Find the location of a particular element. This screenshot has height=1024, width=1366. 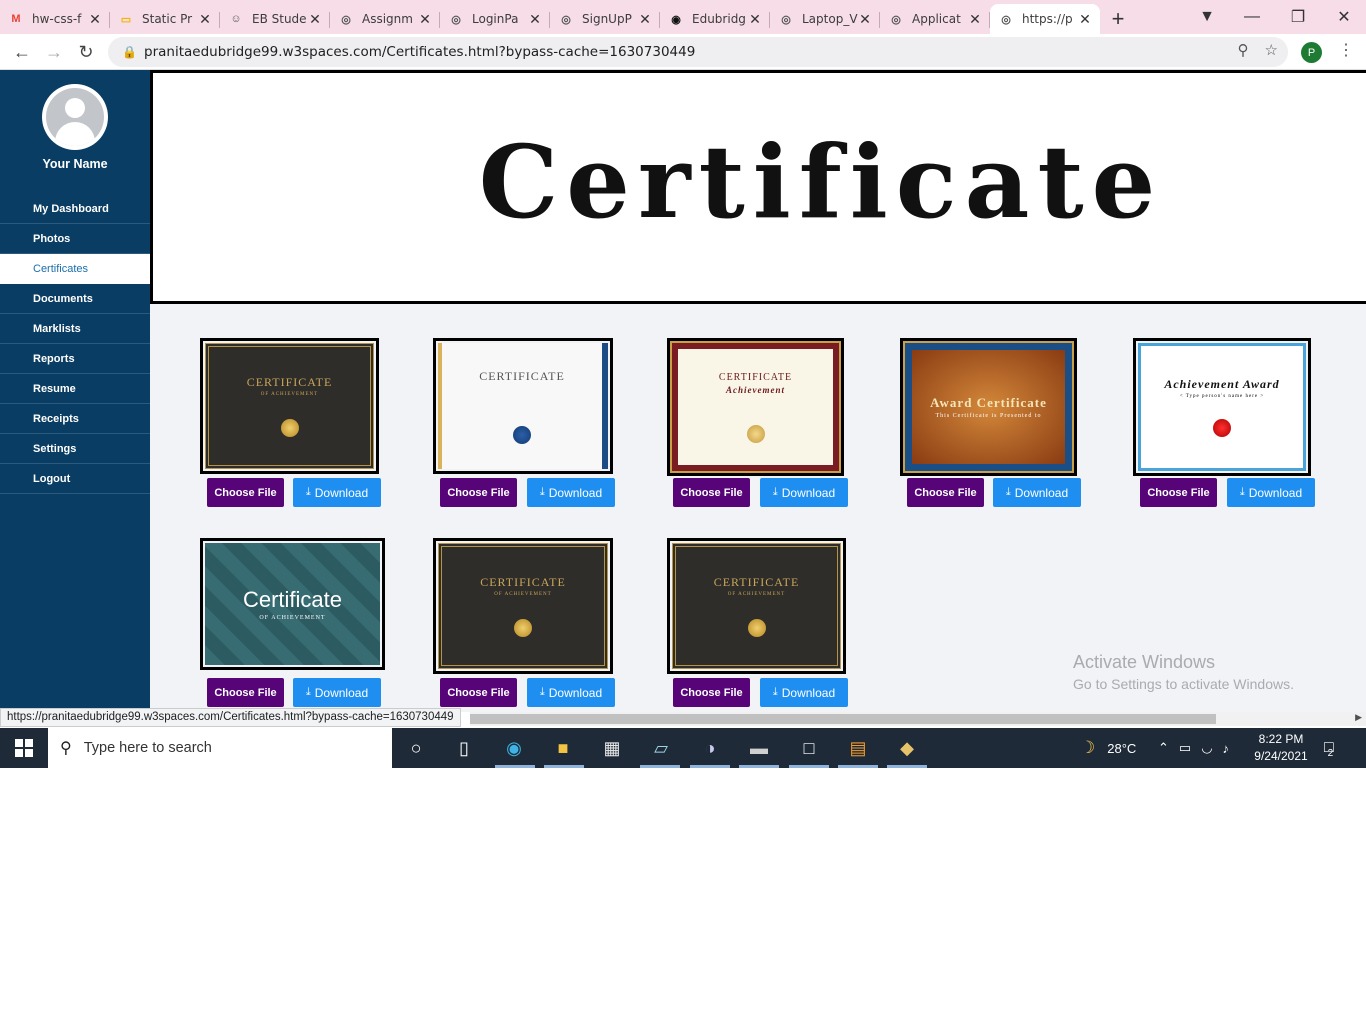

close-window-icon: ✕ is located at coordinates (1344, 17).